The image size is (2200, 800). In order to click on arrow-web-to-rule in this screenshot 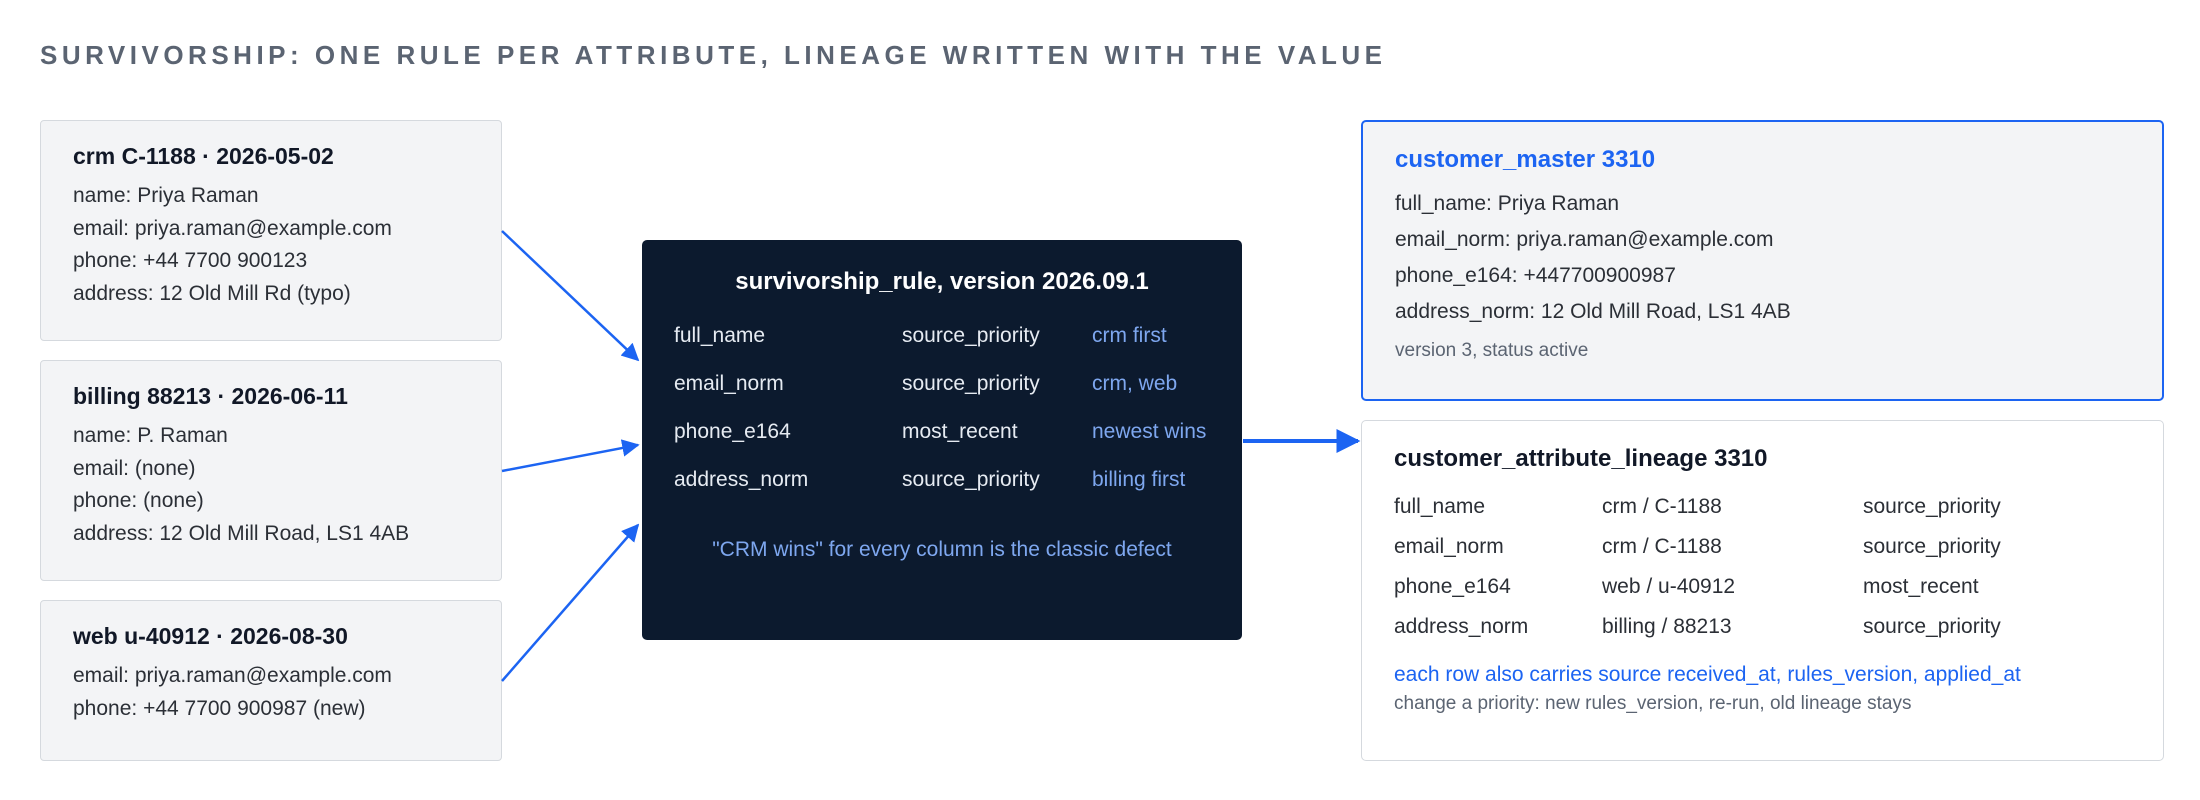, I will do `click(570, 602)`.